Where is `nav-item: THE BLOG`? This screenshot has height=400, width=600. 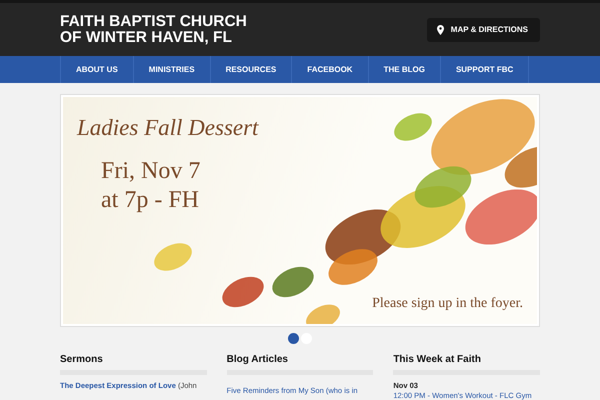
nav-item: THE BLOG is located at coordinates (404, 69).